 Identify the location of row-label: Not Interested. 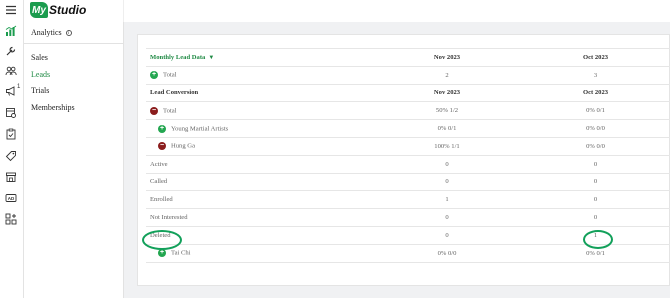
(235, 217).